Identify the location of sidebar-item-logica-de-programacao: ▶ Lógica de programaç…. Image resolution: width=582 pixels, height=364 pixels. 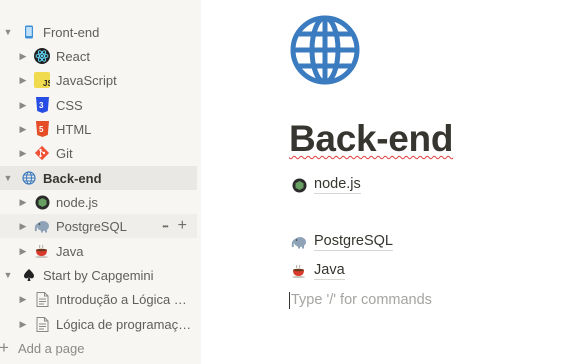
(98, 324).